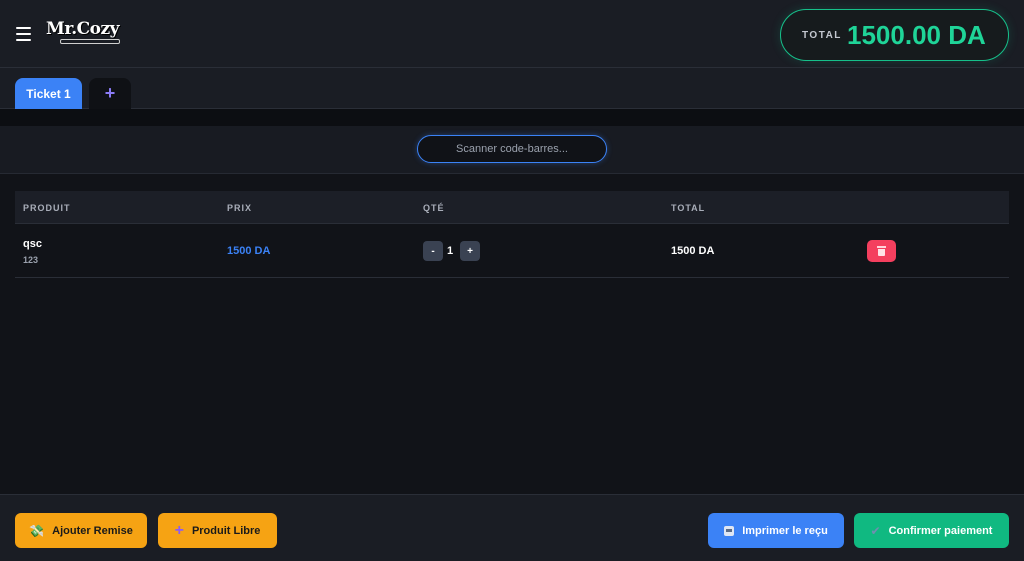 The image size is (1024, 561). I want to click on quantity-value: 1, so click(450, 251).